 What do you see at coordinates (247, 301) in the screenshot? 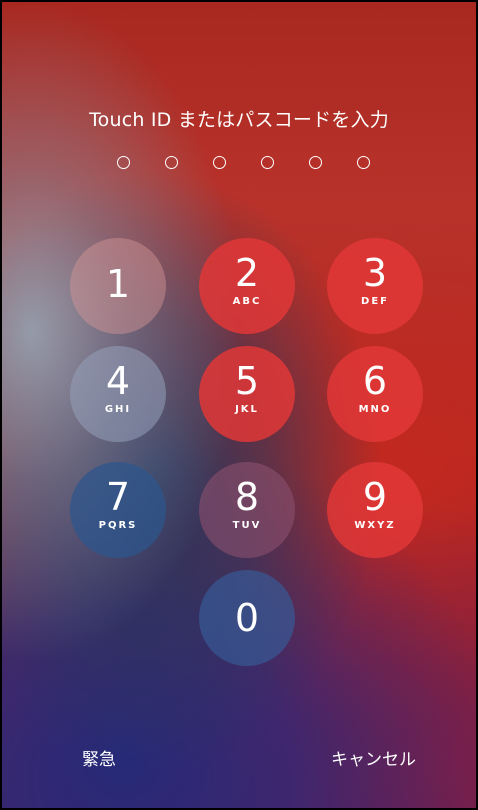
I see `key-letters: ABC` at bounding box center [247, 301].